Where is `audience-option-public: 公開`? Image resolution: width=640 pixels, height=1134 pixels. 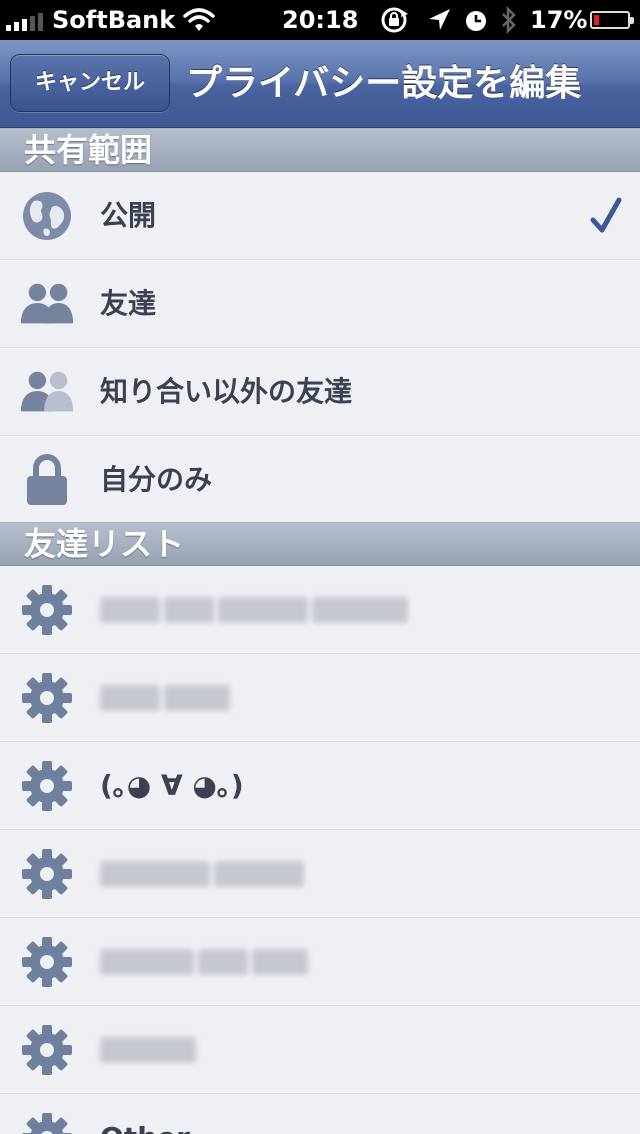
audience-option-public: 公開 is located at coordinates (320, 216).